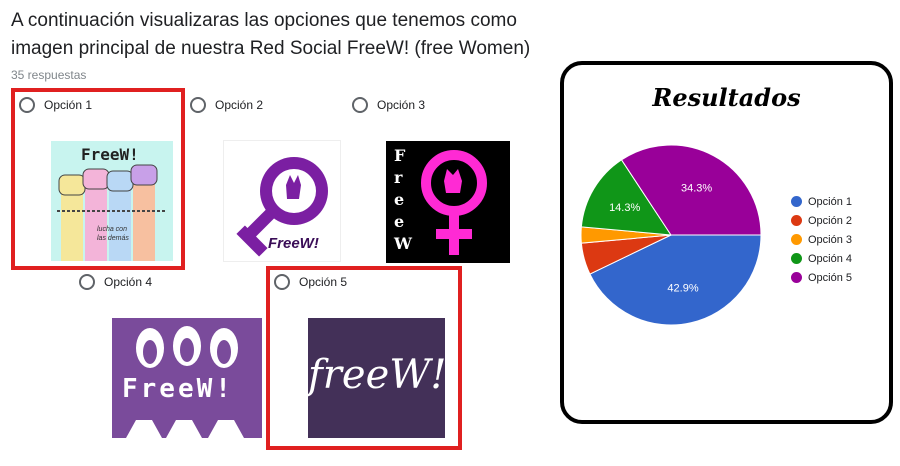  What do you see at coordinates (448, 202) in the screenshot?
I see `option-3-image: FreeW` at bounding box center [448, 202].